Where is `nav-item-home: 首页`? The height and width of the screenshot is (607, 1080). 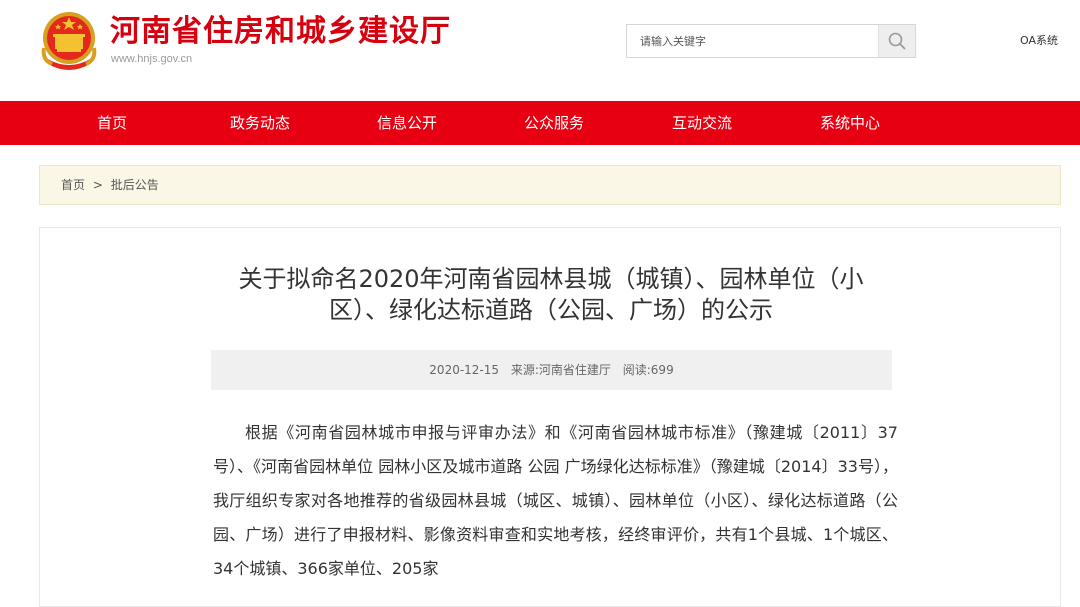
nav-item-home: 首页 is located at coordinates (112, 123).